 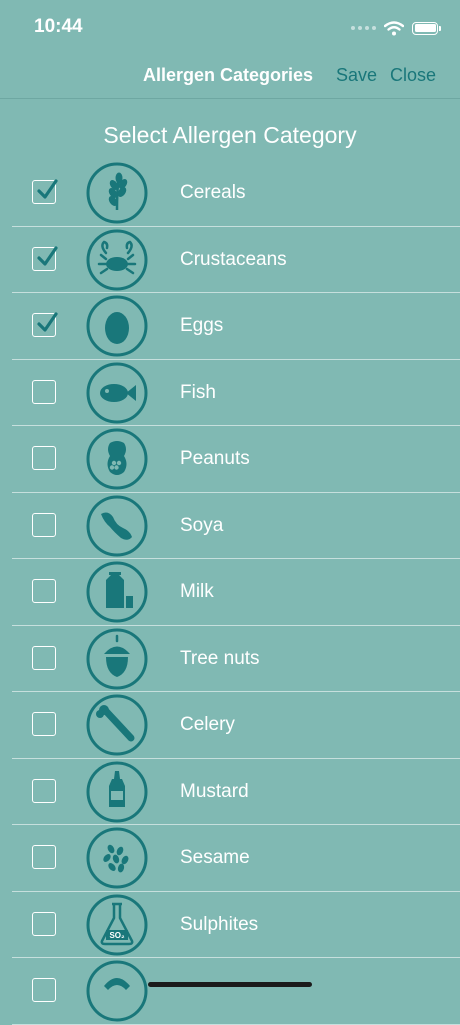 What do you see at coordinates (198, 392) in the screenshot?
I see `allergen-label: Fish` at bounding box center [198, 392].